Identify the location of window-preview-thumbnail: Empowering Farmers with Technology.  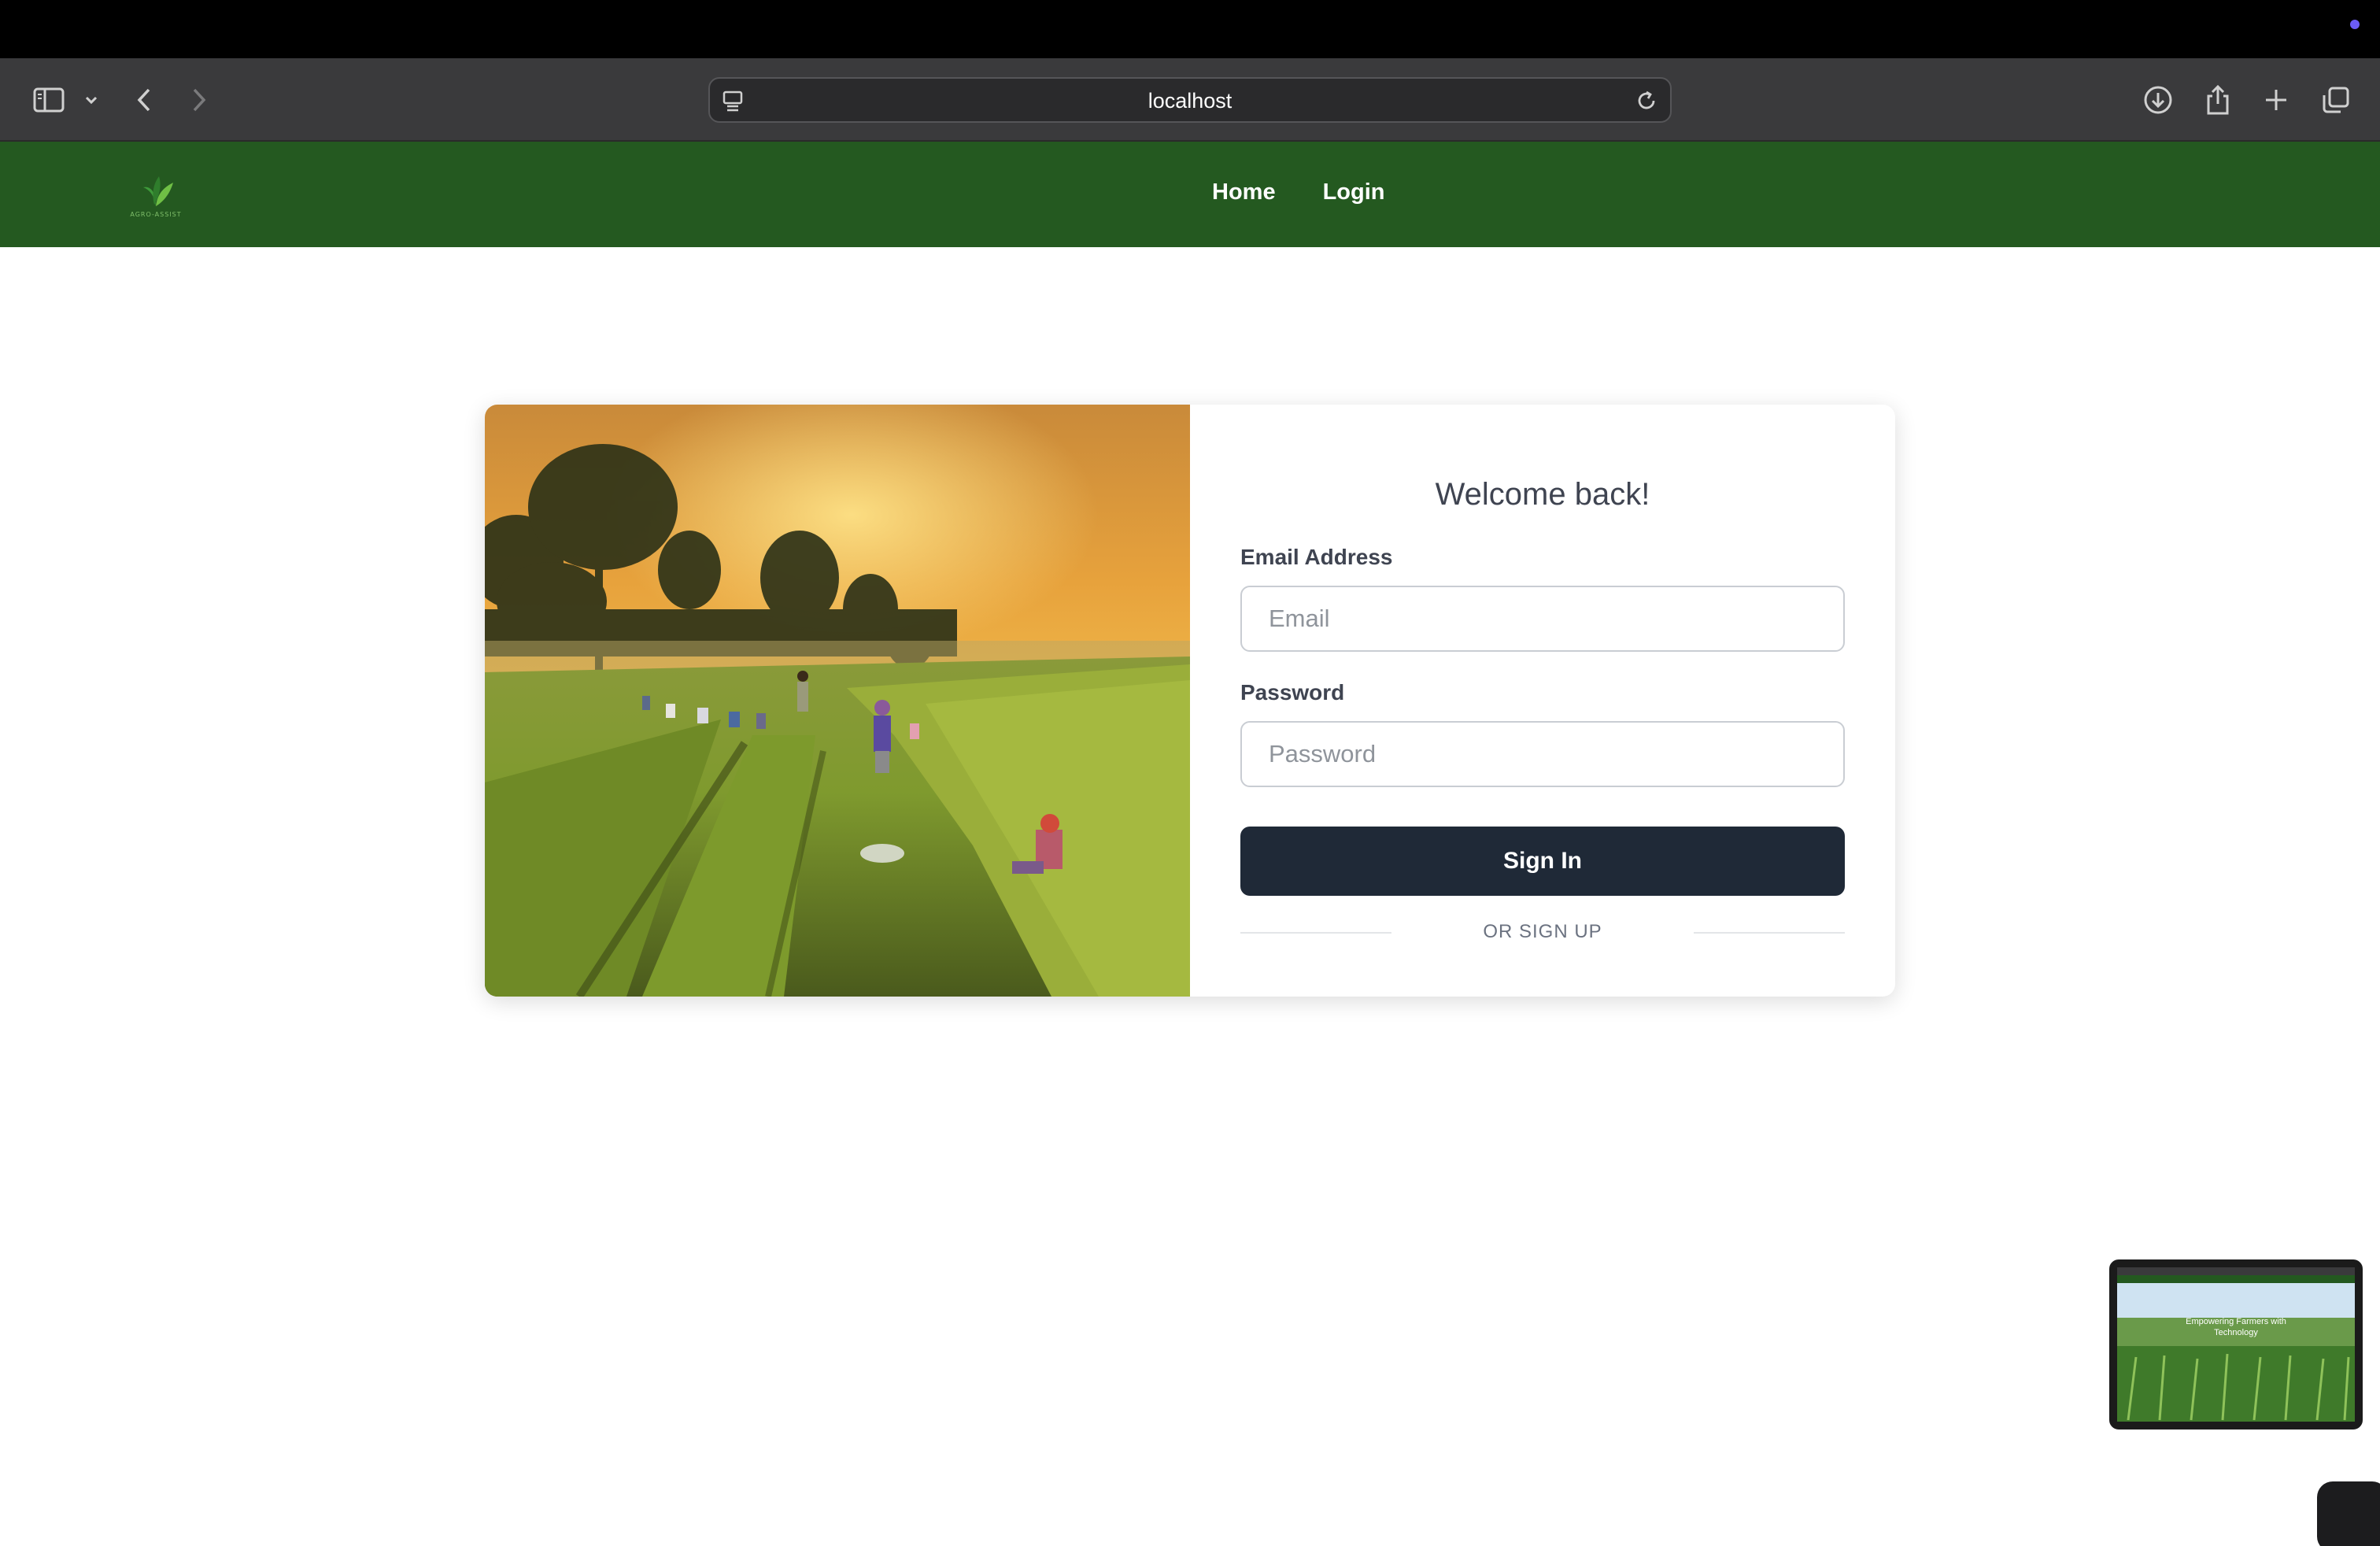
(2236, 1344).